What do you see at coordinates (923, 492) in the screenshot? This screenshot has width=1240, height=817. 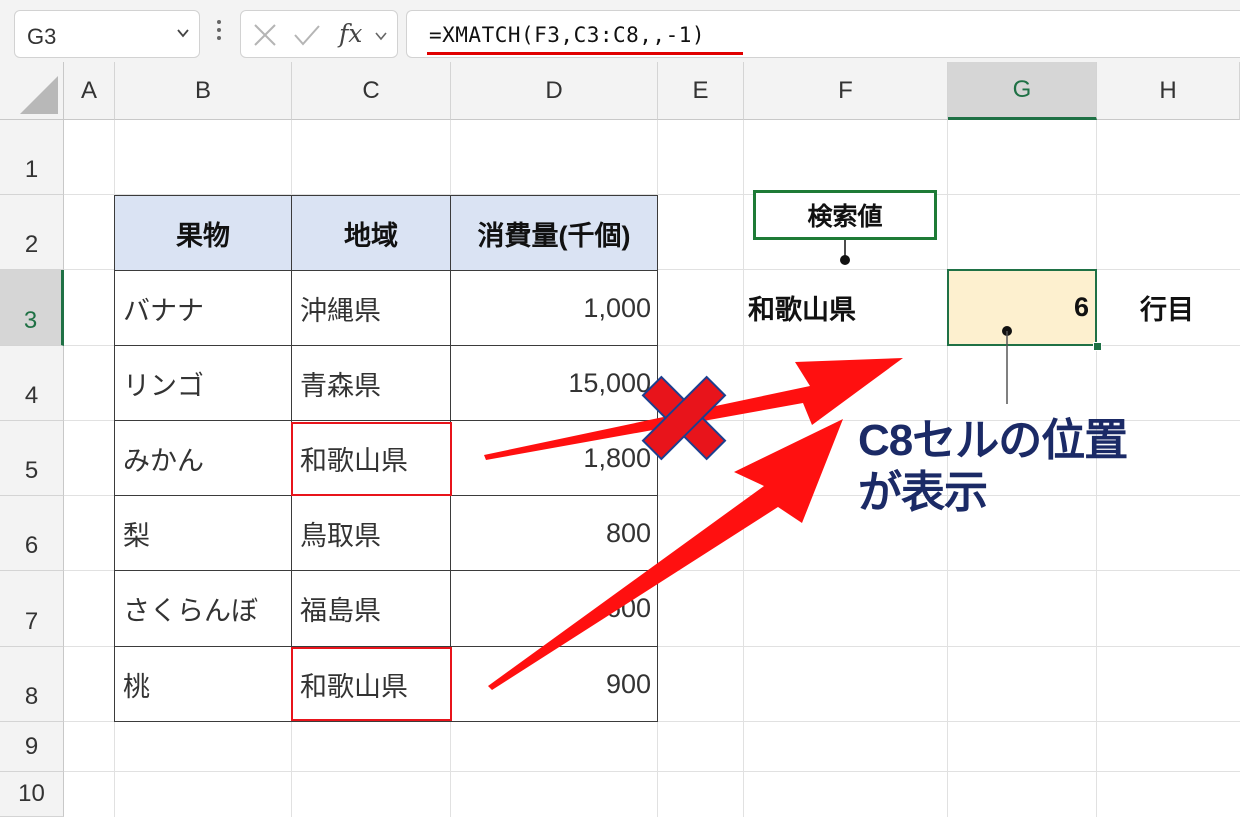 I see `callout-line-2: が表示` at bounding box center [923, 492].